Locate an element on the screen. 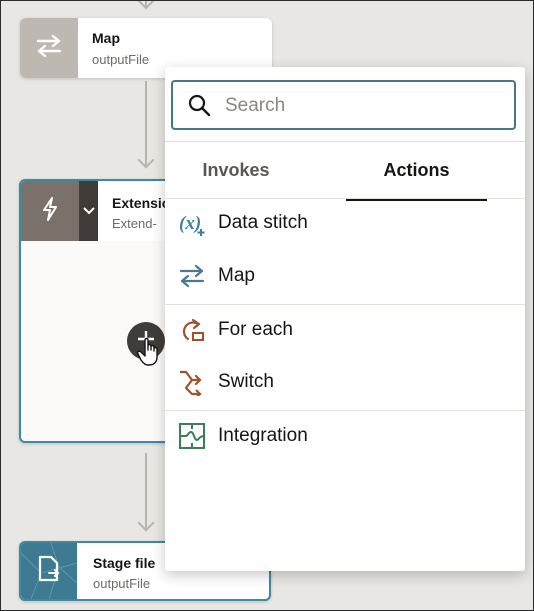 The height and width of the screenshot is (611, 534). map-node-subtitle: outputFile is located at coordinates (121, 59).